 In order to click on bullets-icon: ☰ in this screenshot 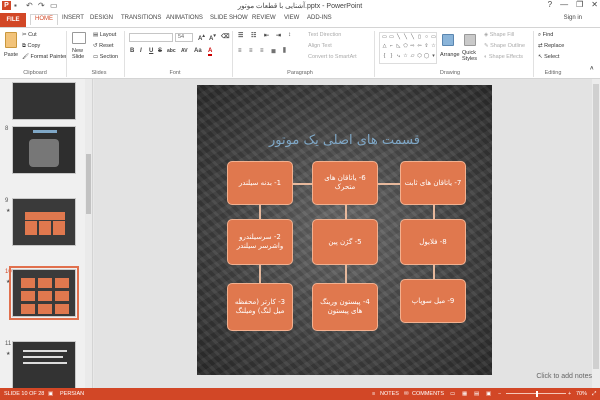, I will do `click(240, 35)`.